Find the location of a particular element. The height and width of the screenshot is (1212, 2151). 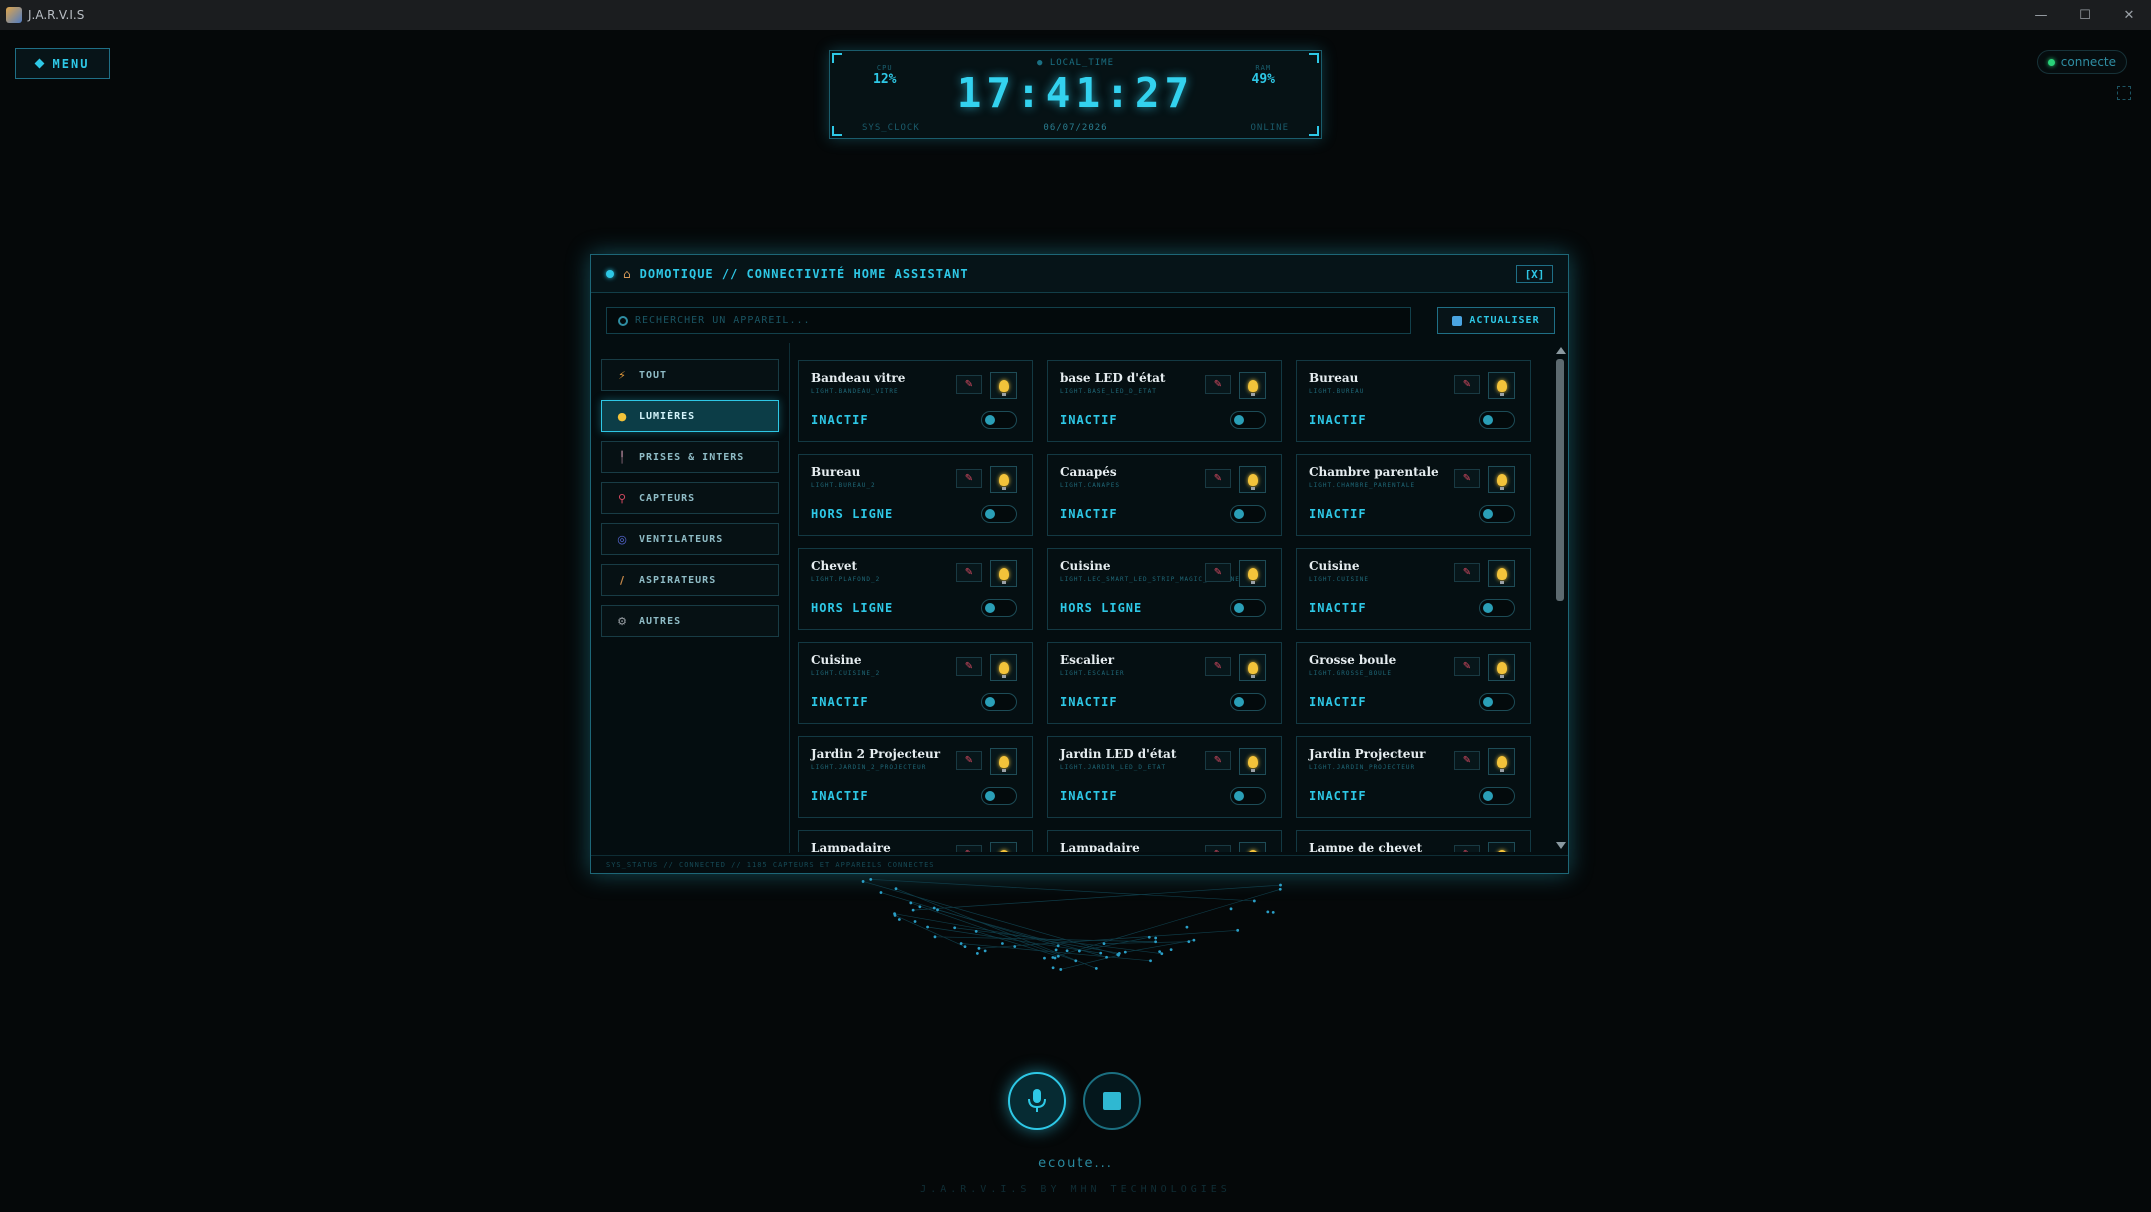

device-card: Escalier LIGHT.ESCALIER ✎ INACTIF is located at coordinates (1164, 683).